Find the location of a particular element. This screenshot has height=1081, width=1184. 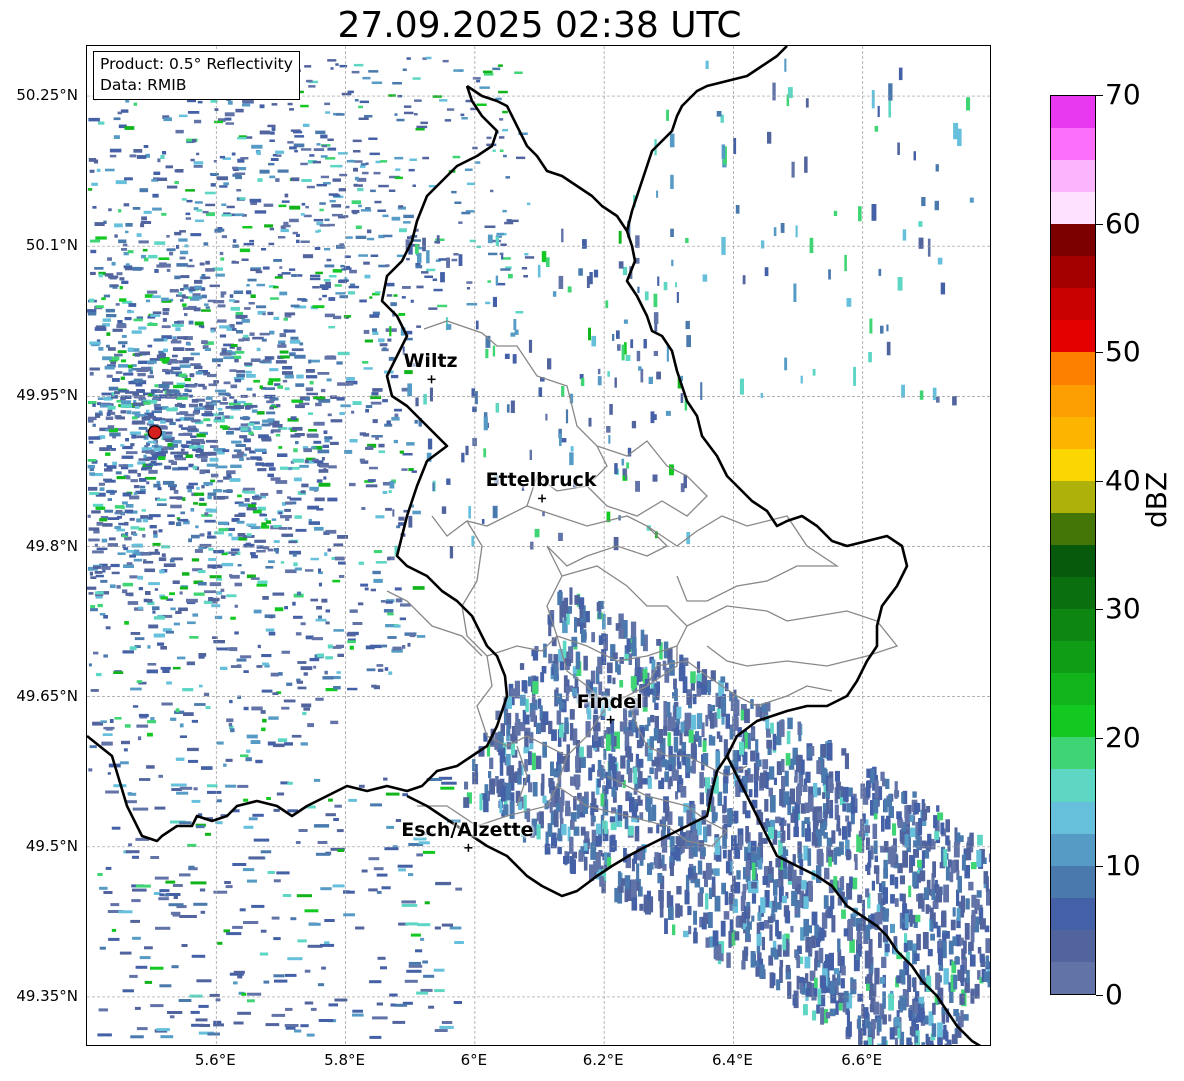

reflectivity-colorbar is located at coordinates (1073, 545).